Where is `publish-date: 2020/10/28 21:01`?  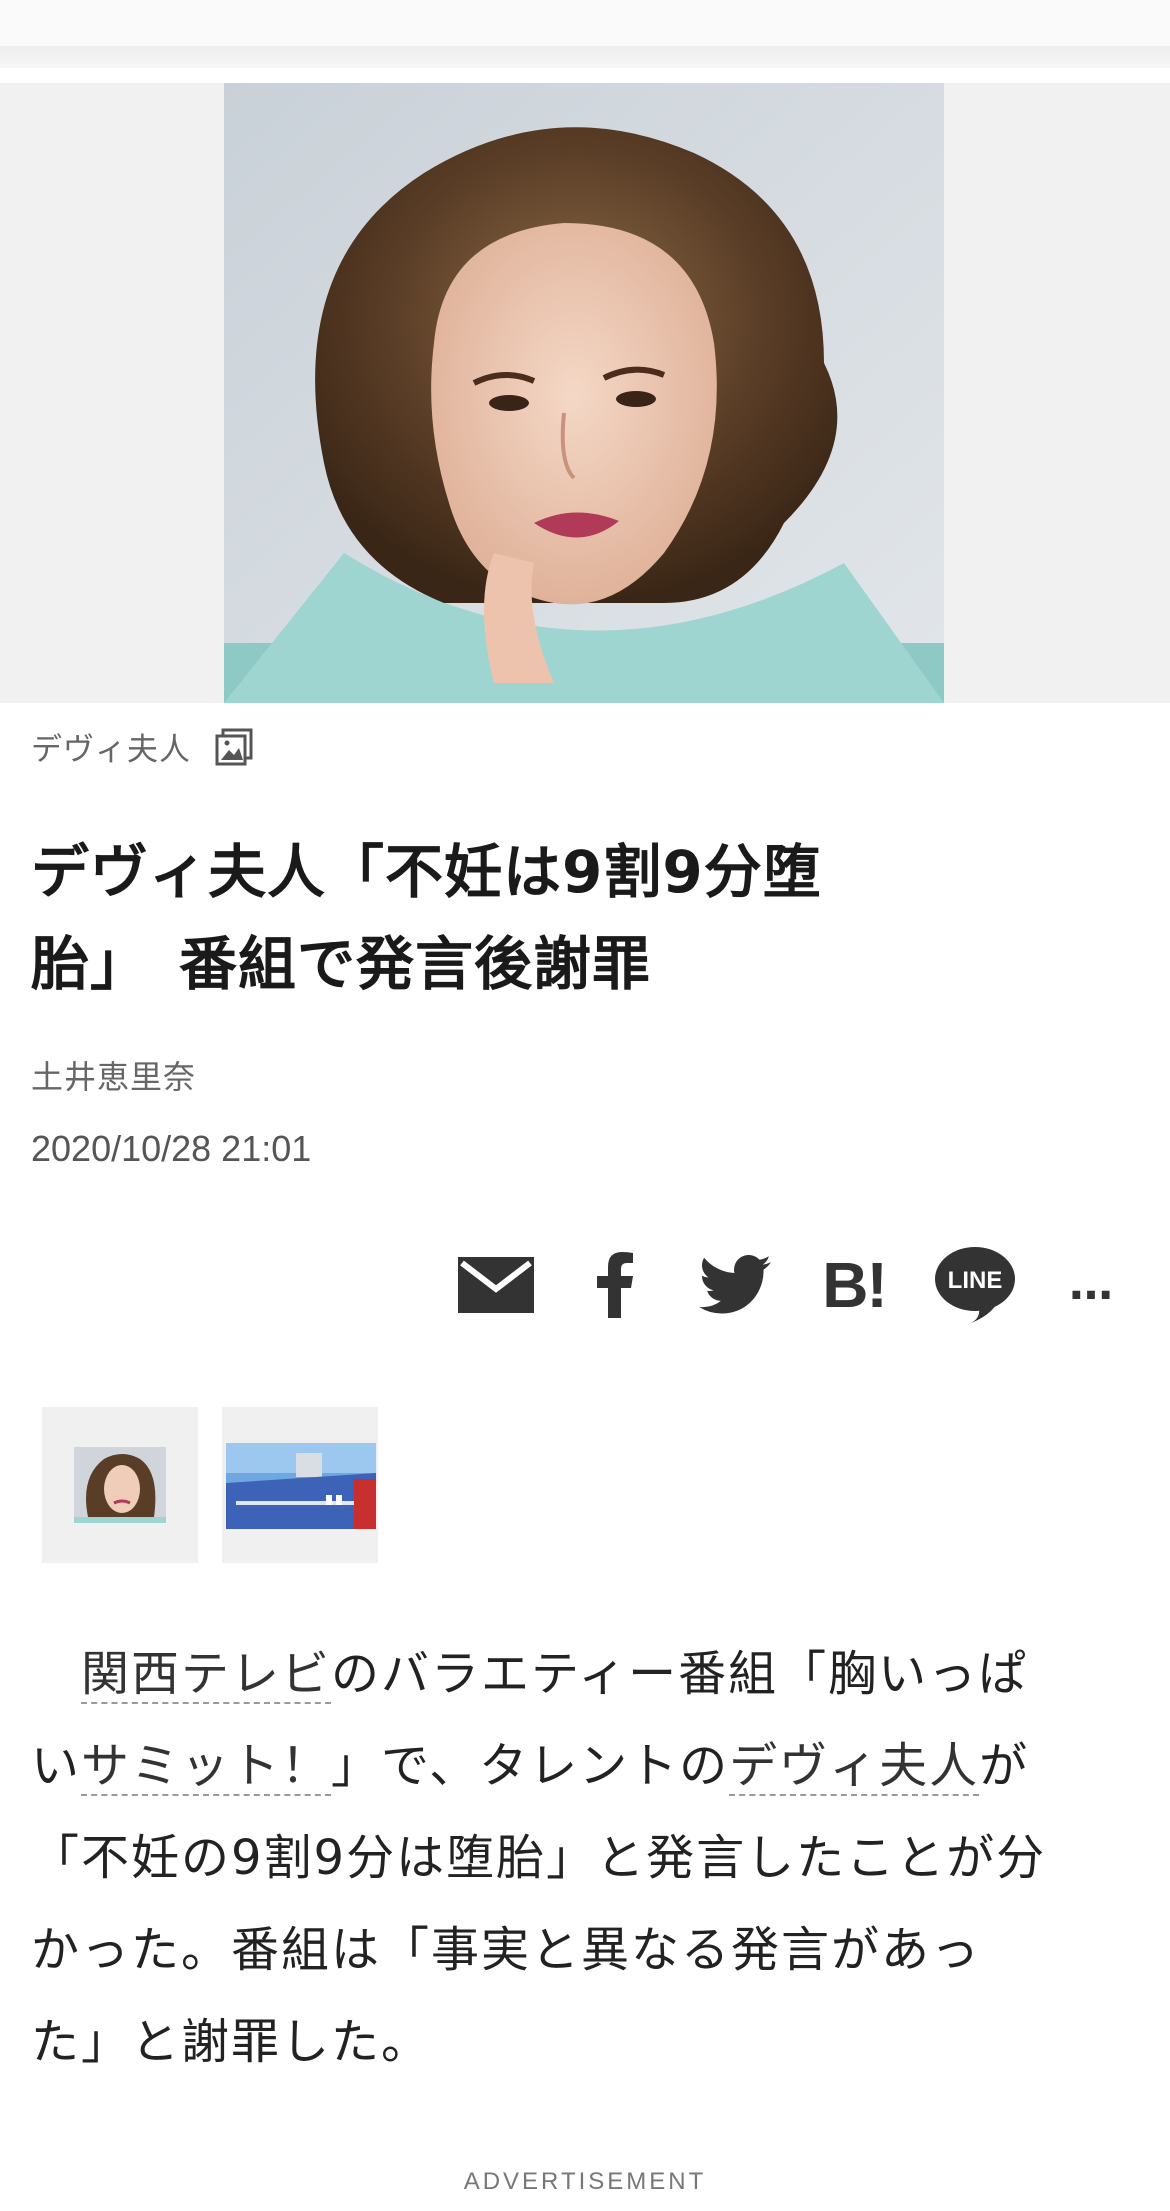
publish-date: 2020/10/28 21:01 is located at coordinates (171, 1148).